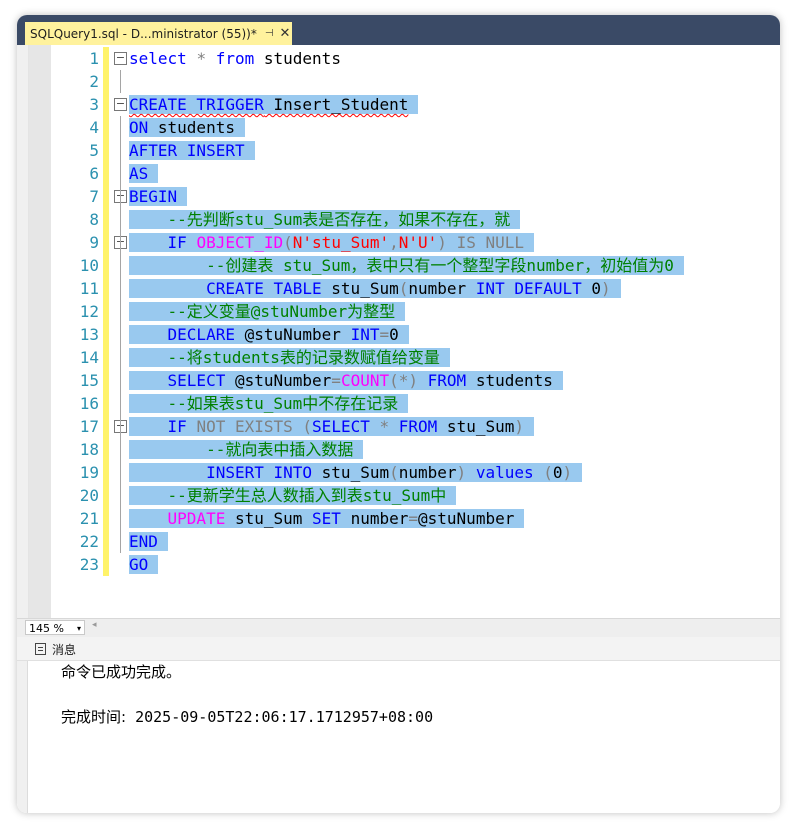 The width and height of the screenshot is (795, 828). Describe the element at coordinates (360, 288) in the screenshot. I see `code-token: stu_Sum` at that location.